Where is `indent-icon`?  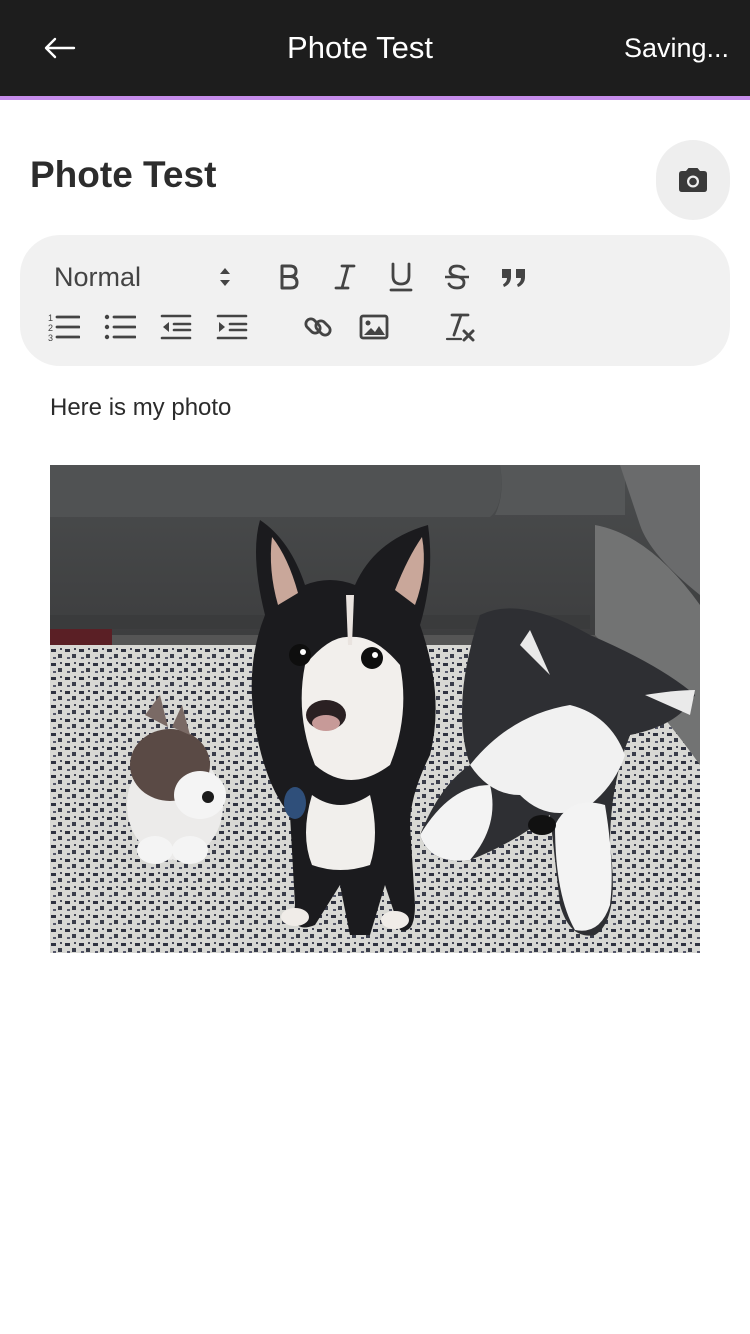 indent-icon is located at coordinates (232, 327).